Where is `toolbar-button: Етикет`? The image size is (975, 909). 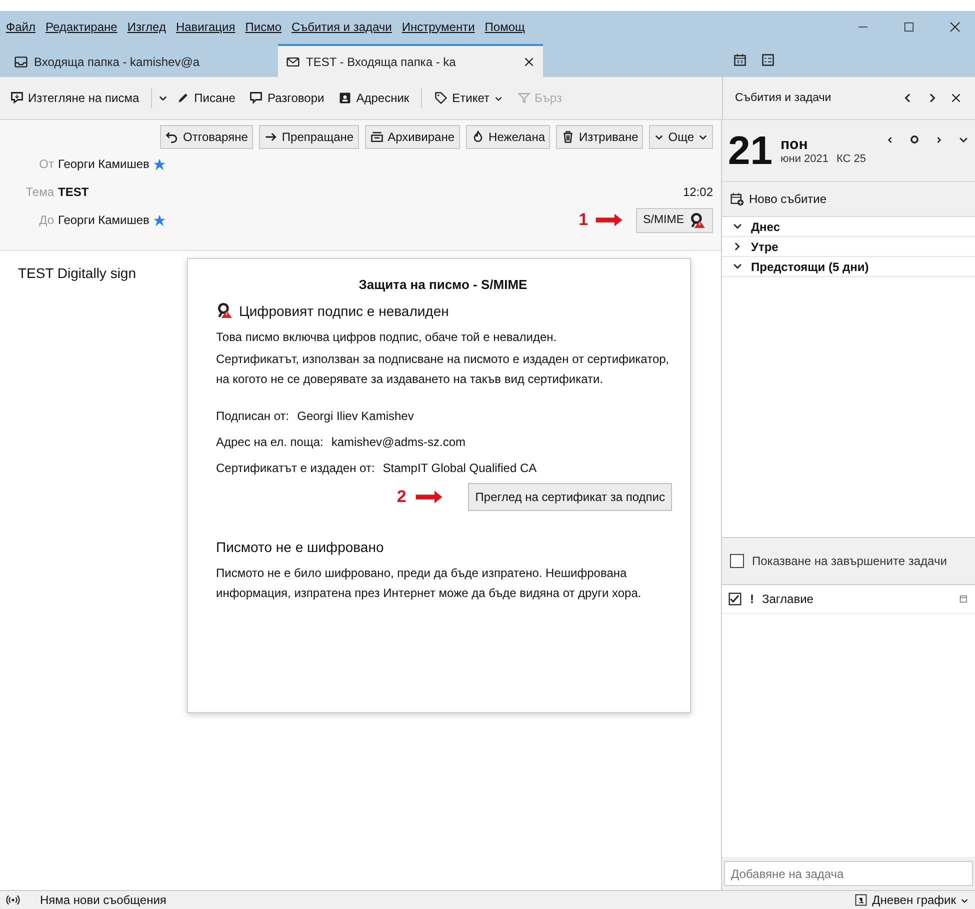 toolbar-button: Етикет is located at coordinates (468, 98).